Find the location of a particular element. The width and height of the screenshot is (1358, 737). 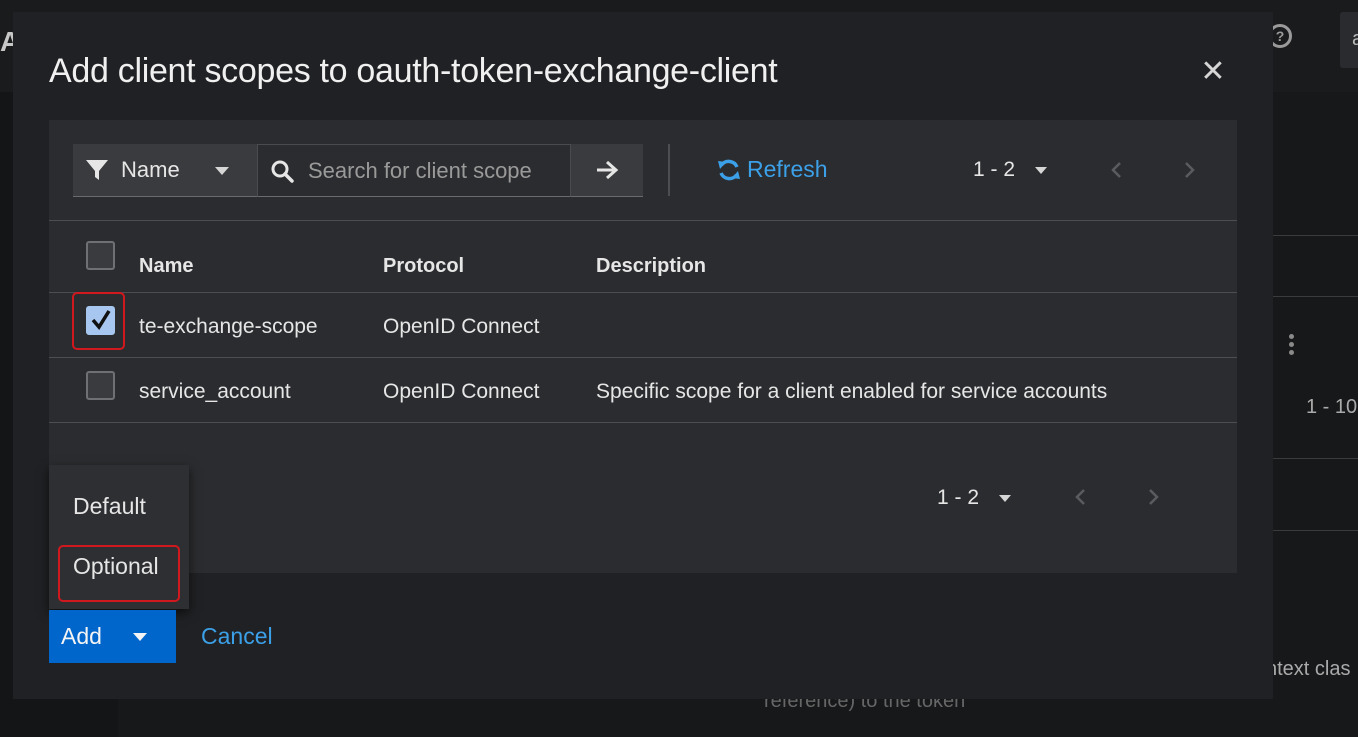

refresh-icon is located at coordinates (729, 169).